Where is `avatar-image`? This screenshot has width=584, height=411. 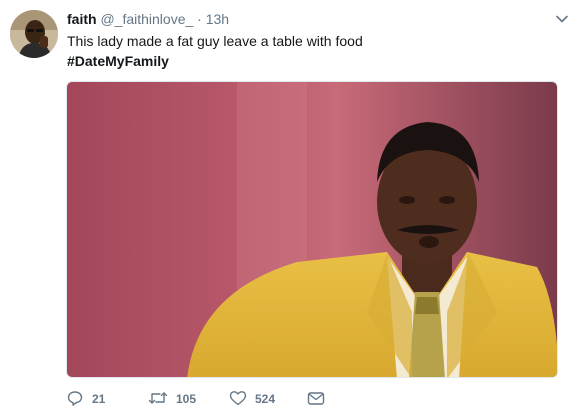 avatar-image is located at coordinates (34, 34).